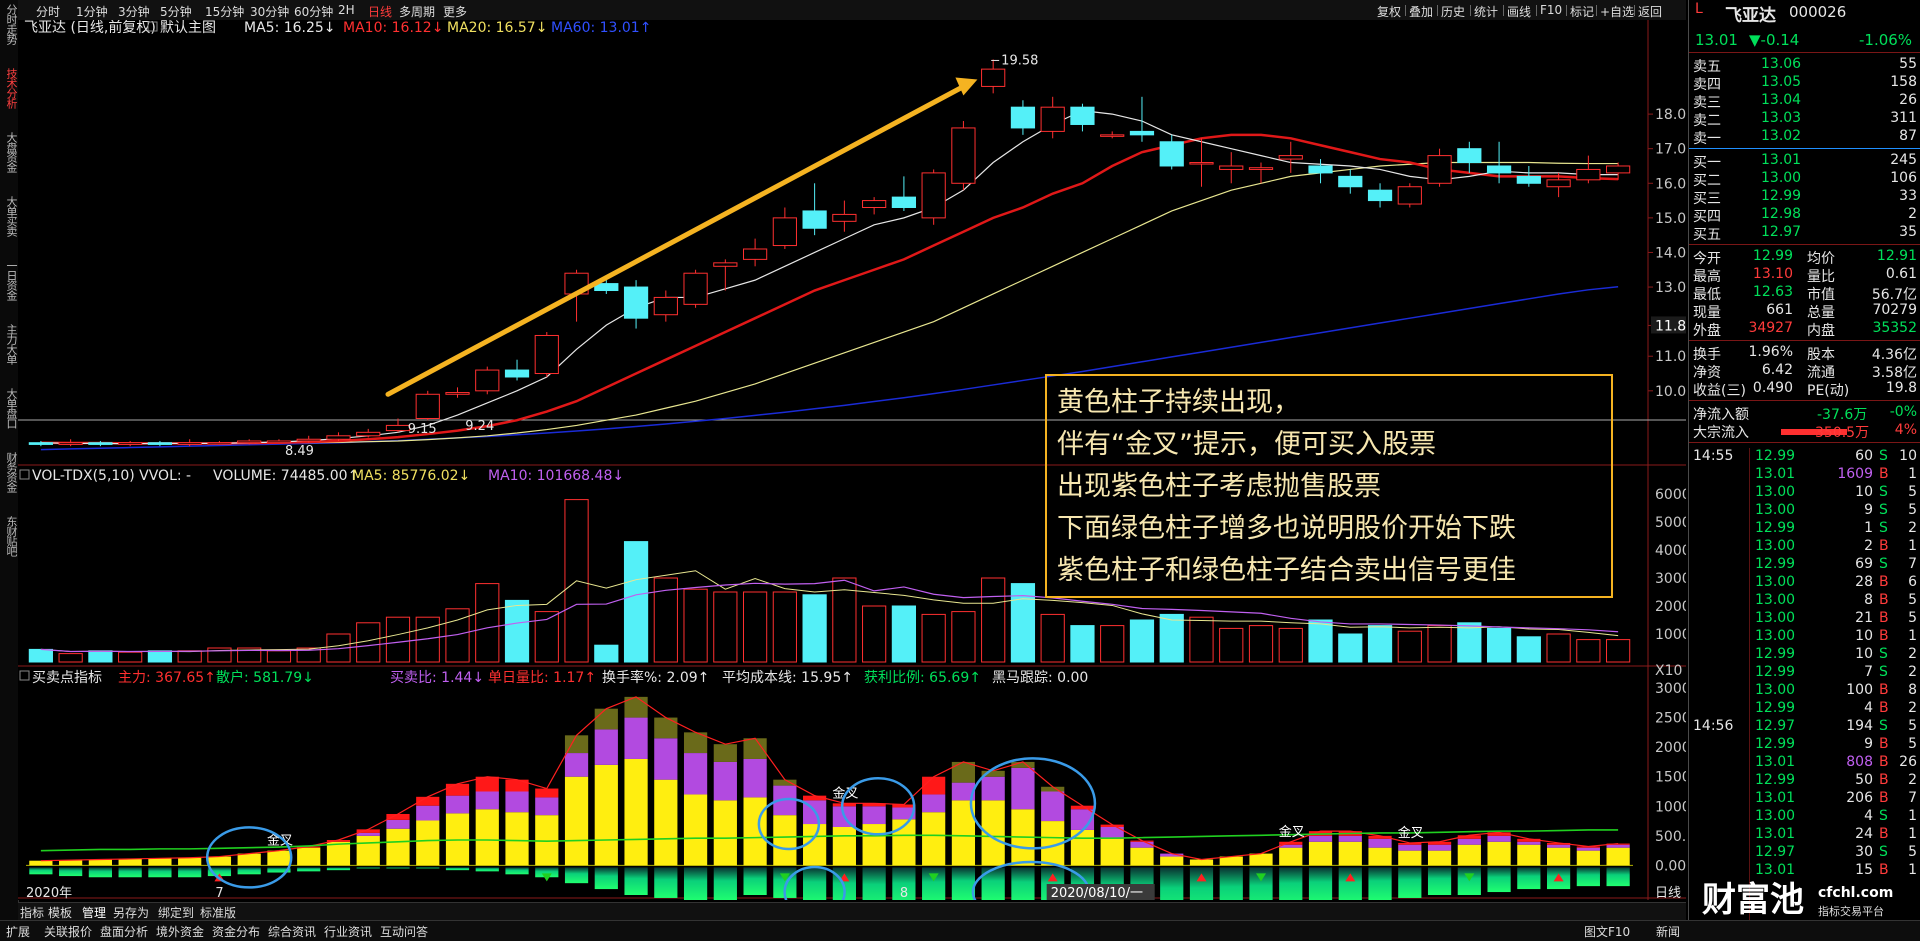 Image resolution: width=1920 pixels, height=941 pixels. I want to click on sidebar-item-3: 大单买卖, so click(9, 220).